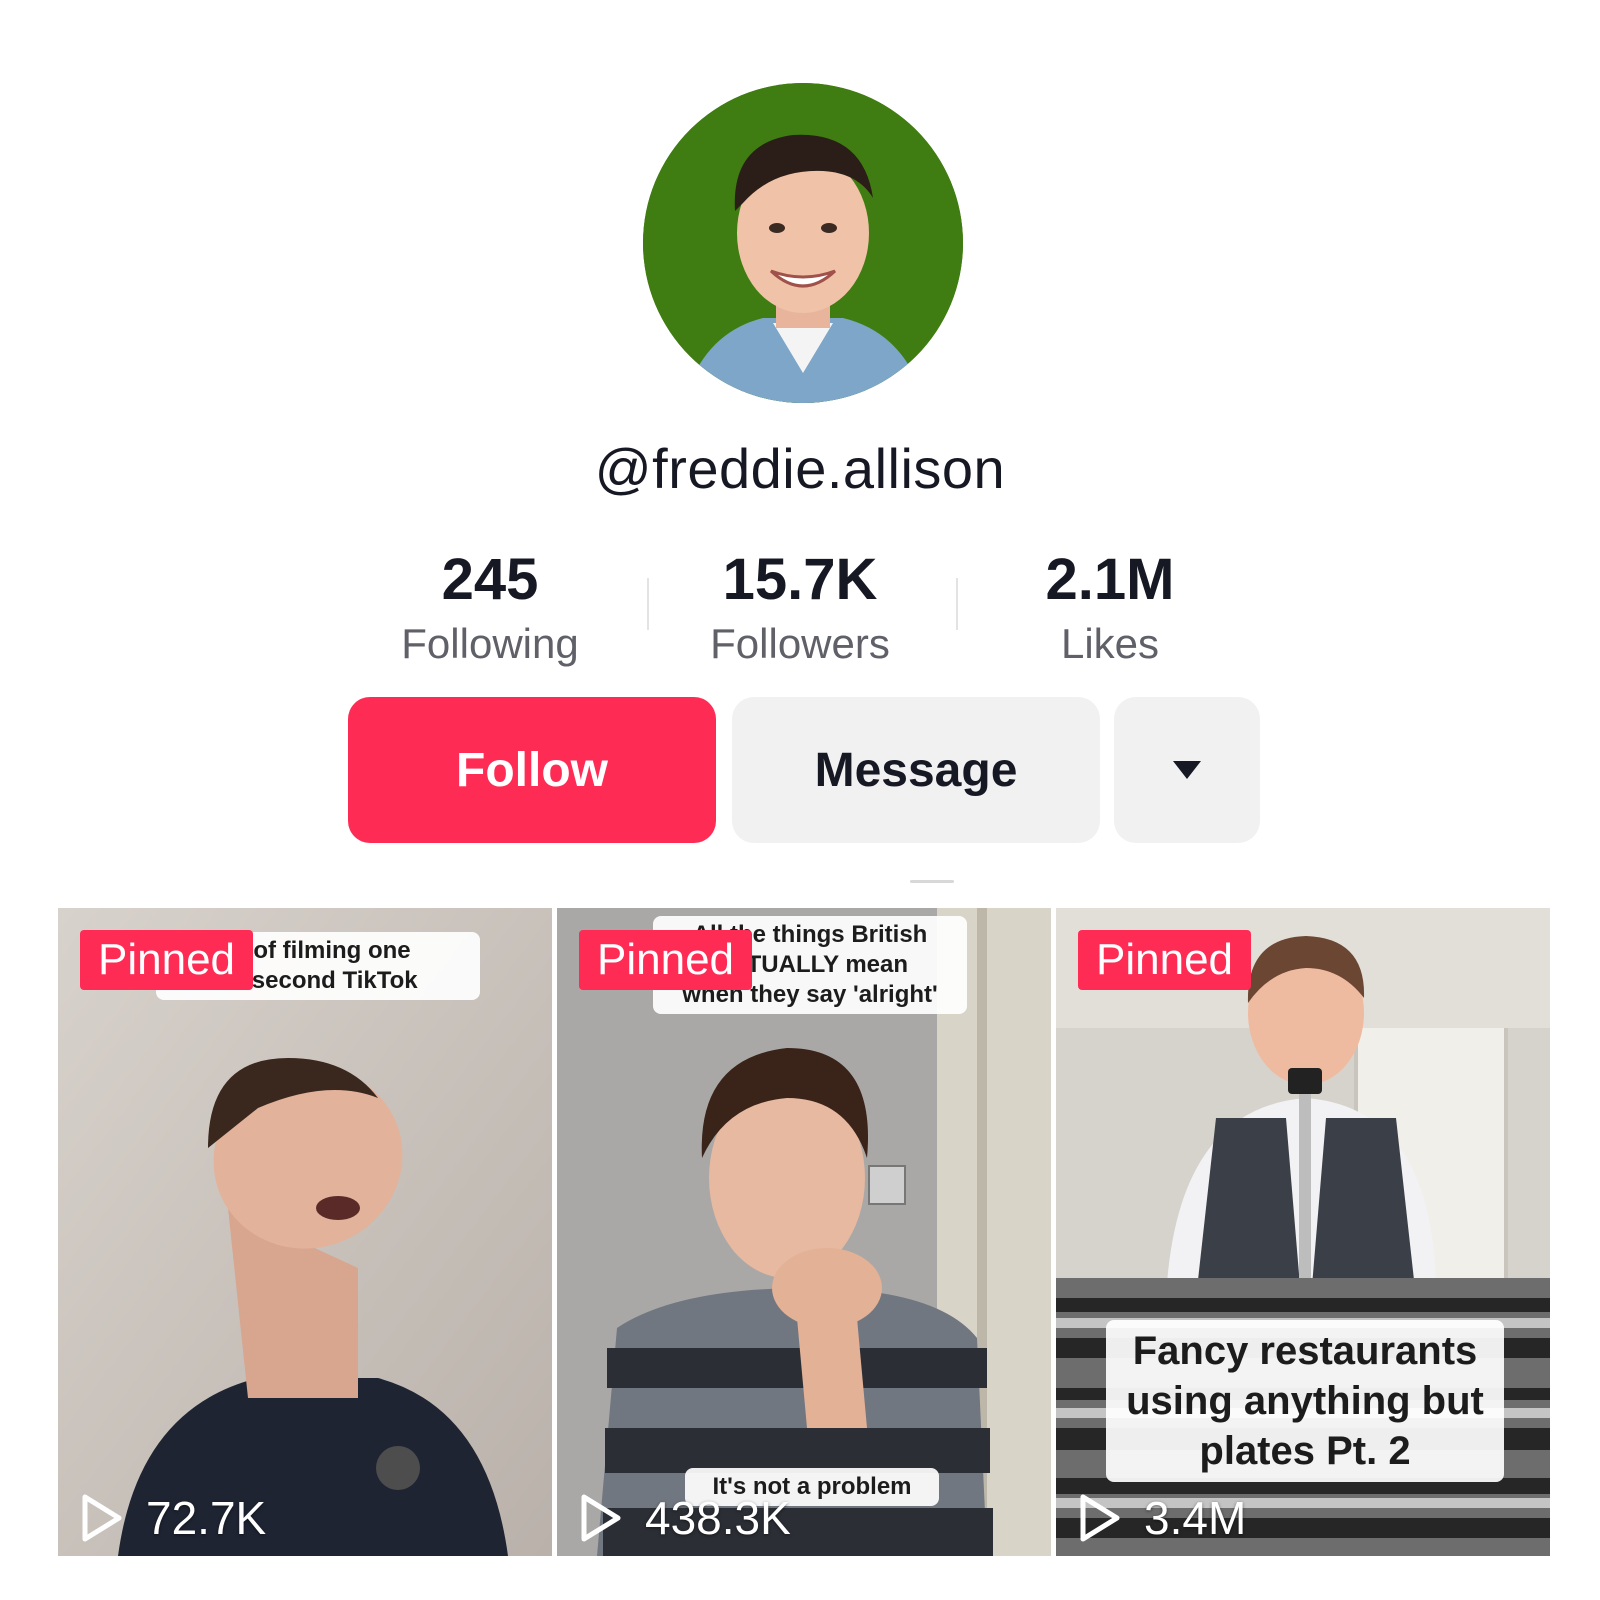  Describe the element at coordinates (1110, 579) in the screenshot. I see `likes-count: 2.1M` at that location.